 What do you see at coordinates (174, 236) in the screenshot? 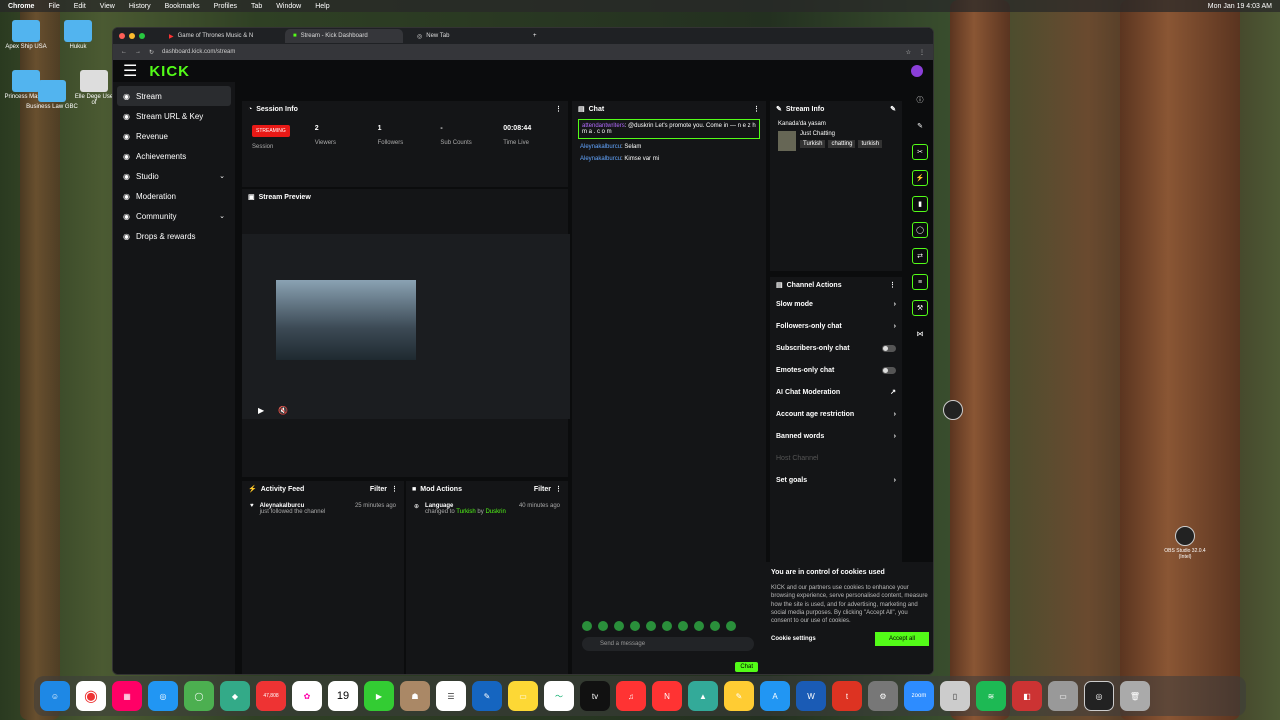
I see `sidebar-item: ◉ Drops & rewards` at bounding box center [174, 236].